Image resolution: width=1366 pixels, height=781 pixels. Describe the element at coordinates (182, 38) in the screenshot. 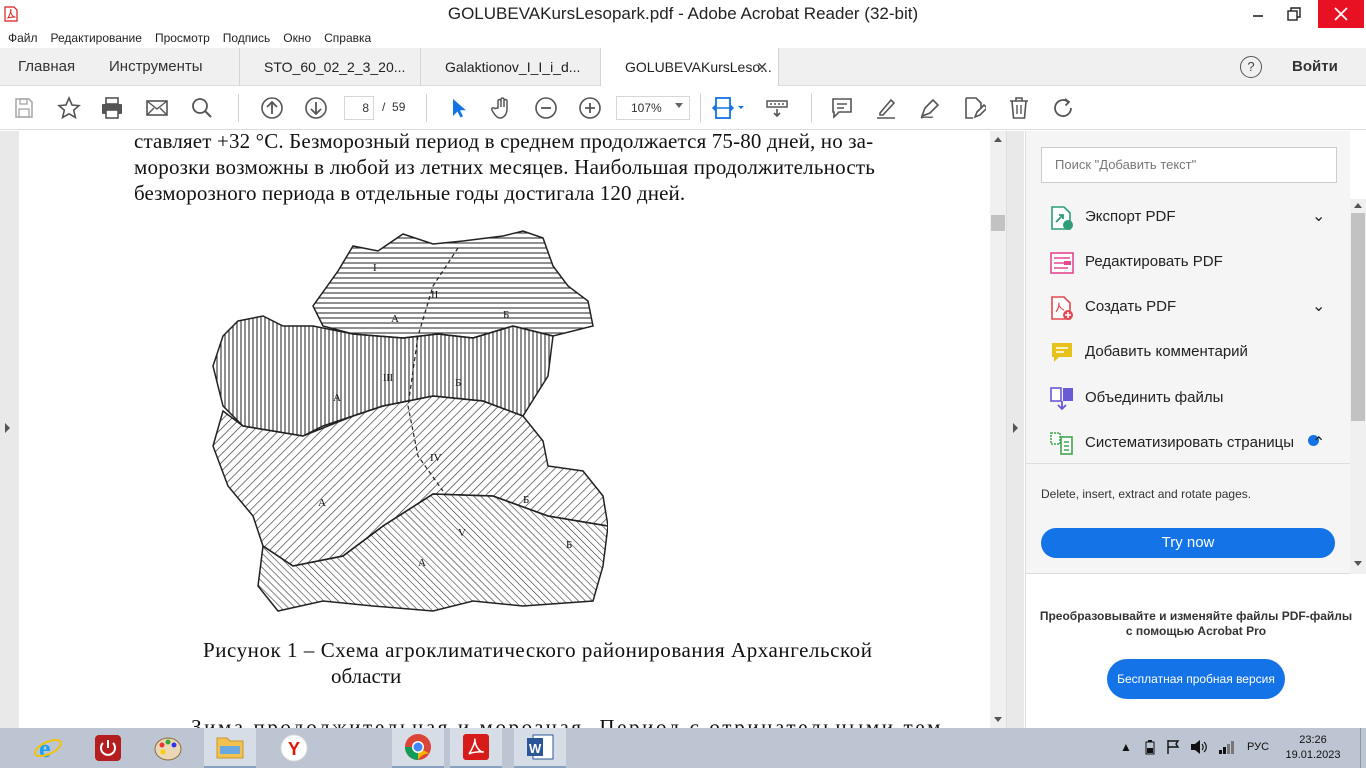

I see `menu-view: Просмотр` at that location.